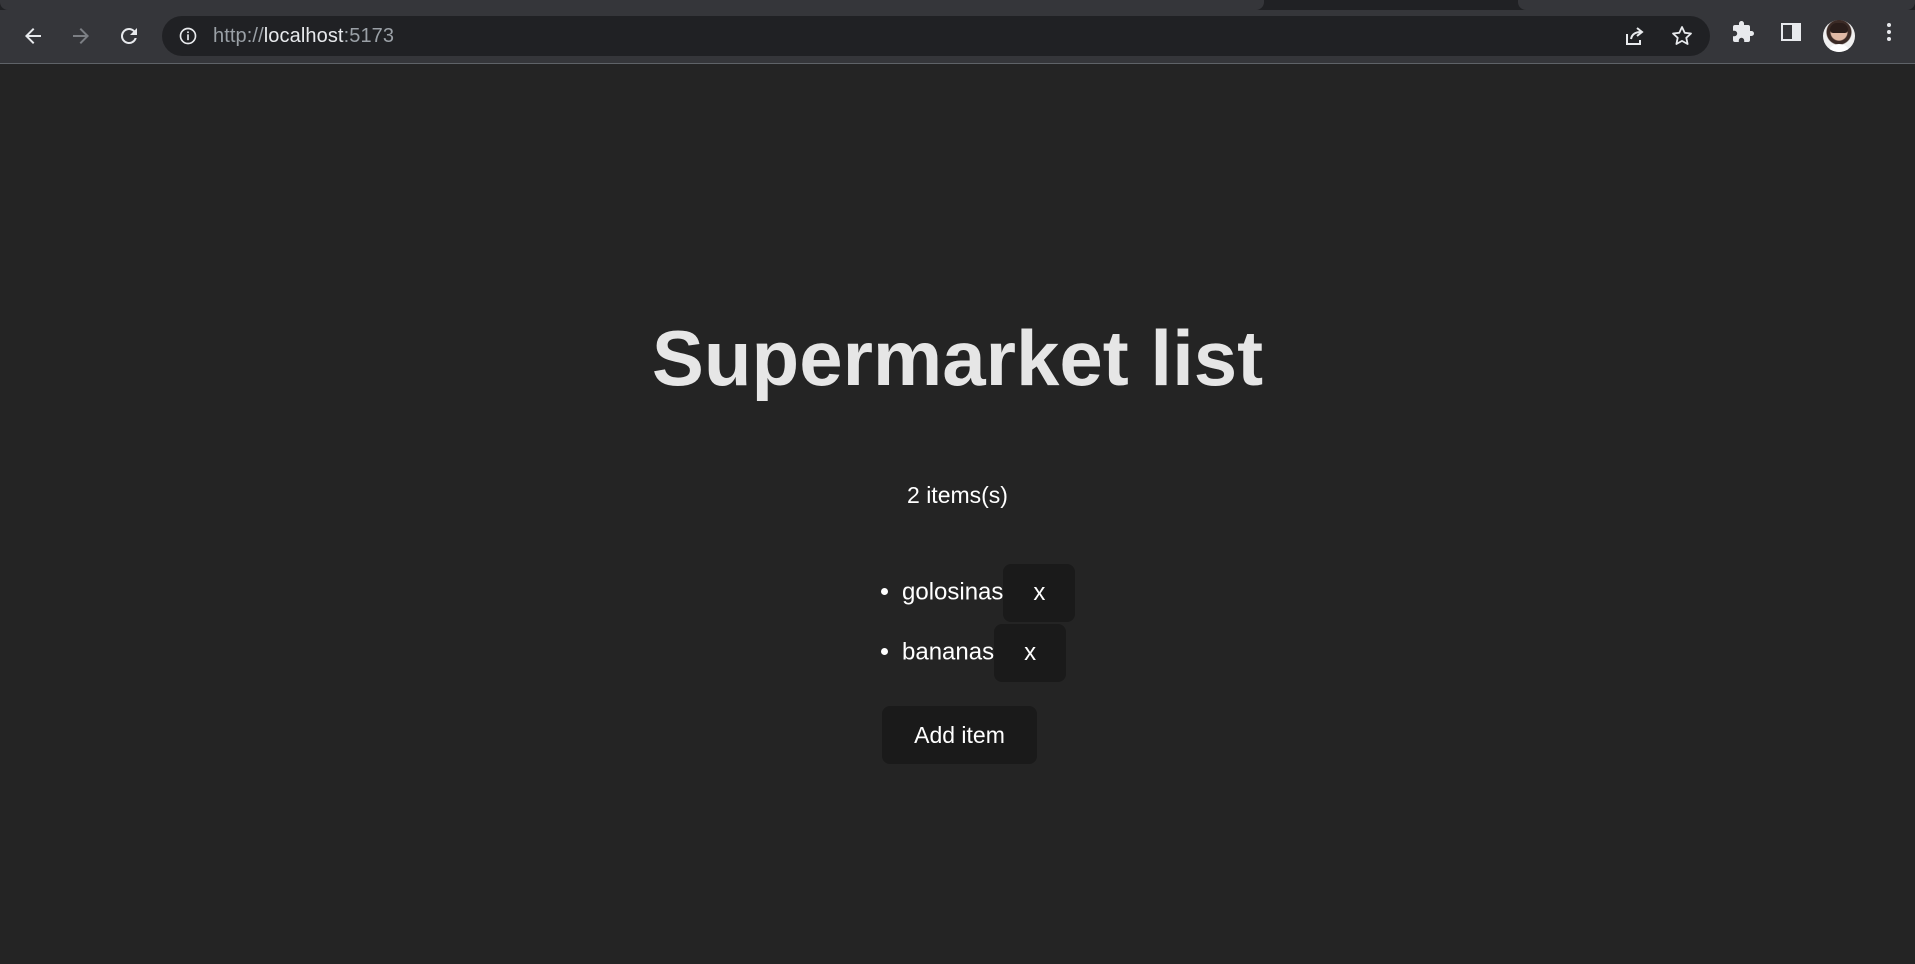 The height and width of the screenshot is (964, 1915). I want to click on item-label: bananas, so click(948, 652).